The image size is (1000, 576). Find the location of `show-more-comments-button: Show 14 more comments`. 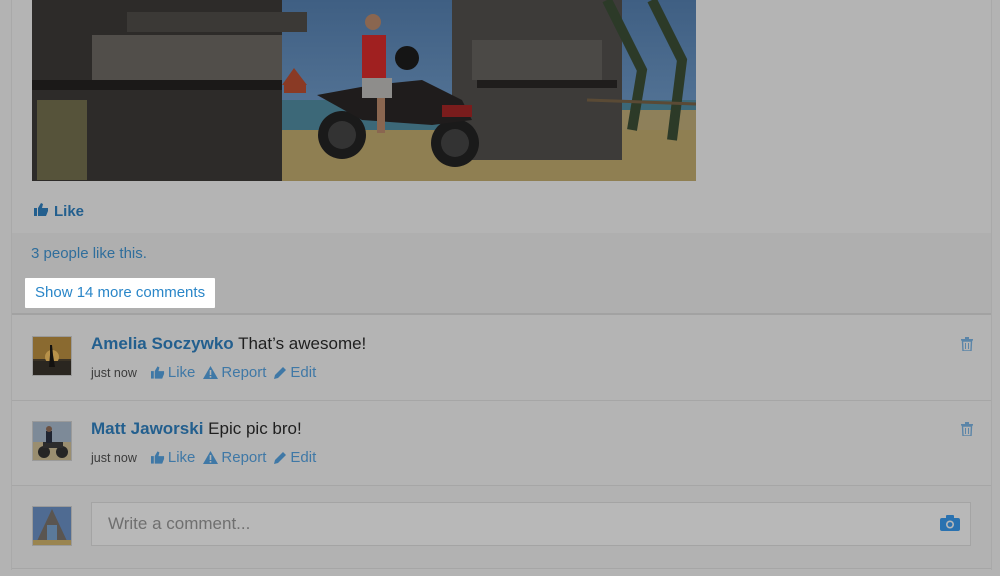

show-more-comments-button: Show 14 more comments is located at coordinates (120, 293).